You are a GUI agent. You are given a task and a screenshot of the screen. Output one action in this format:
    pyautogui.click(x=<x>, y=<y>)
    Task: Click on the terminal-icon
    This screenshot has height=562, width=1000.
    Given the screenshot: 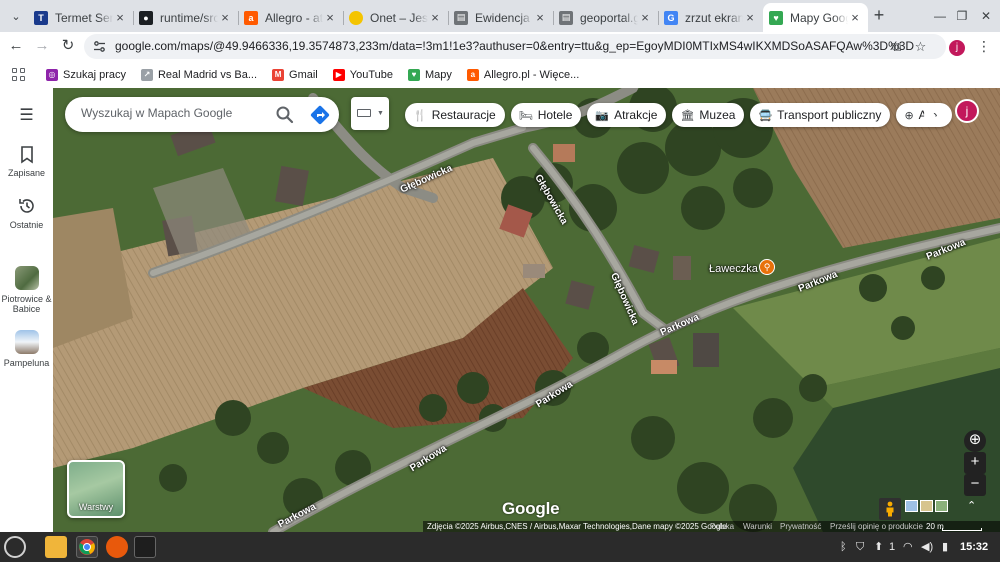 What is the action you would take?
    pyautogui.click(x=145, y=547)
    